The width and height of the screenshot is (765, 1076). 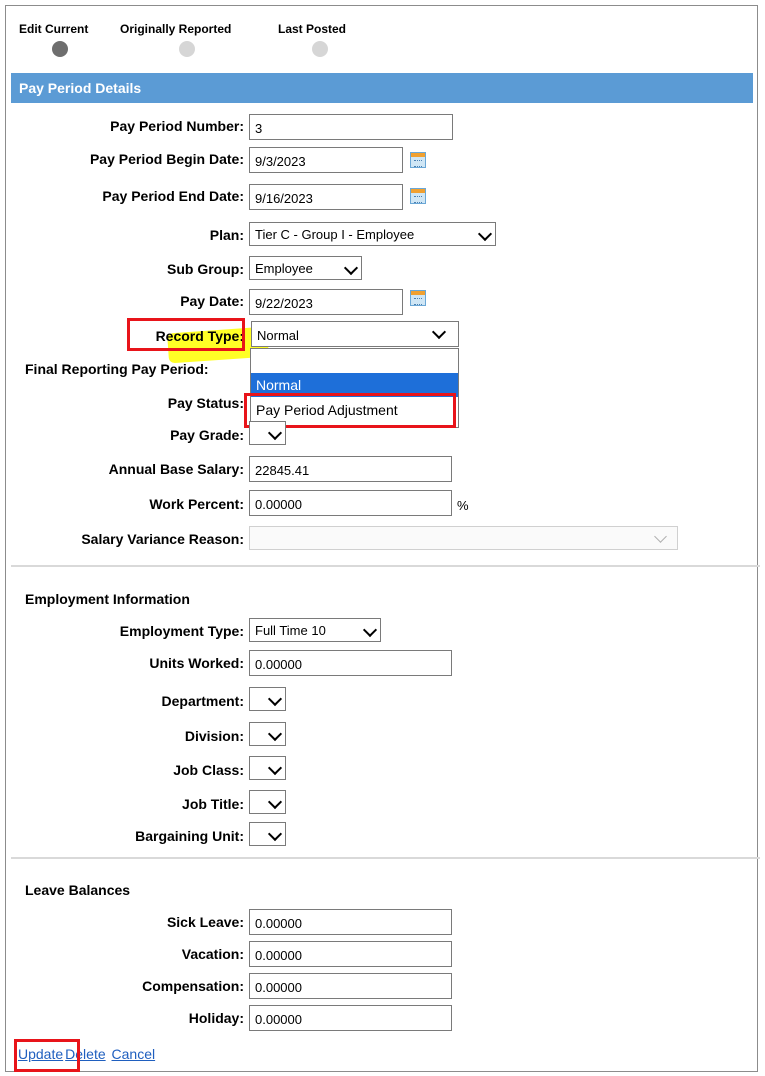 I want to click on job-title-label: Job Title:, so click(x=213, y=804).